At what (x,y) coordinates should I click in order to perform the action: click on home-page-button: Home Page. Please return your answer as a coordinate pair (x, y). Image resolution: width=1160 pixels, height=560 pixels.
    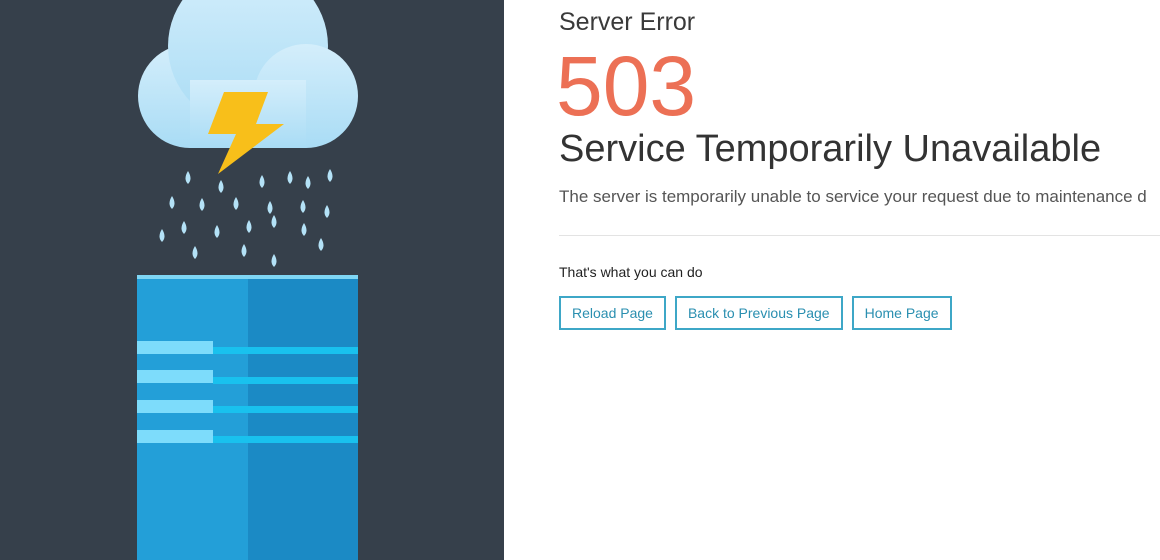
    Looking at the image, I should click on (901, 313).